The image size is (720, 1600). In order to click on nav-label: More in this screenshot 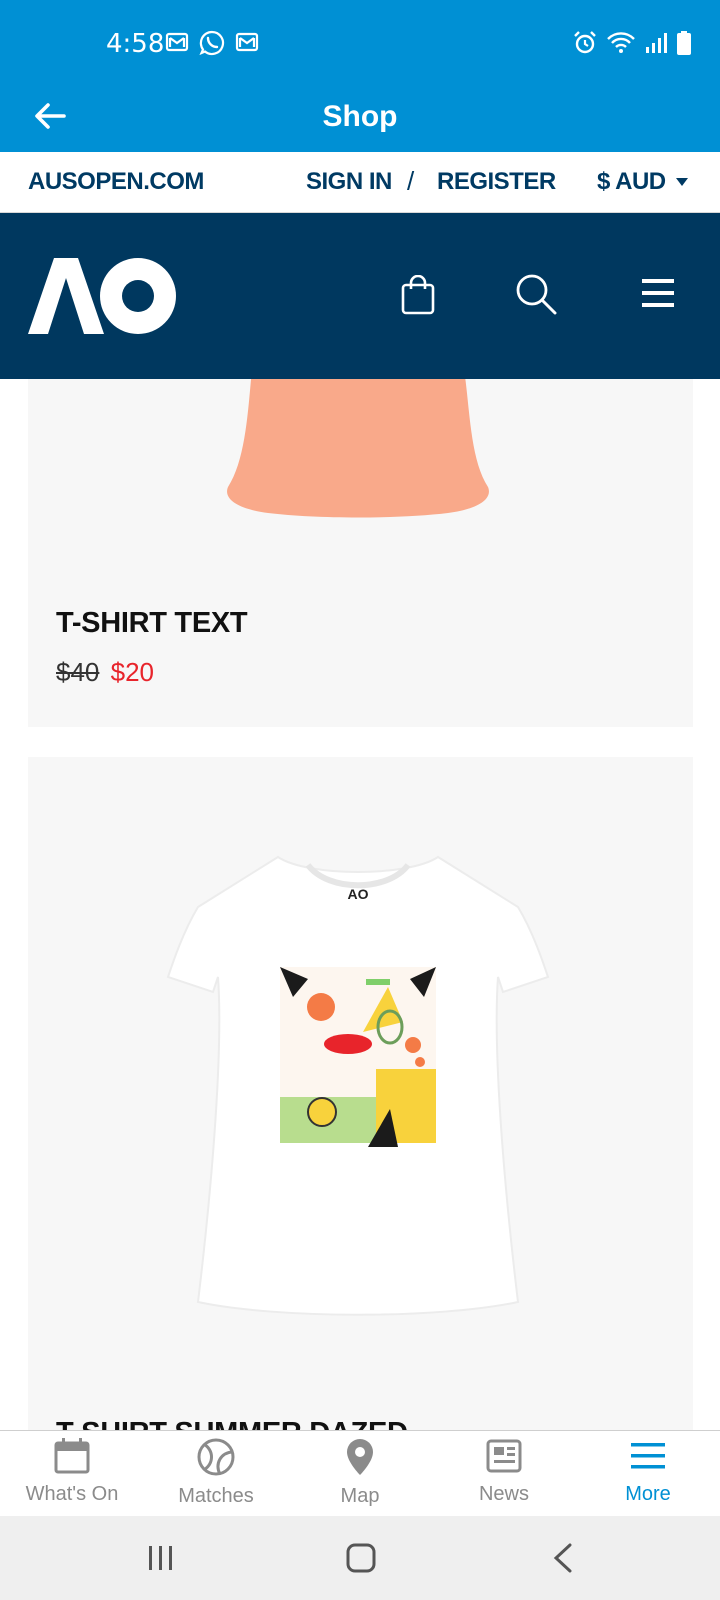, I will do `click(648, 1494)`.